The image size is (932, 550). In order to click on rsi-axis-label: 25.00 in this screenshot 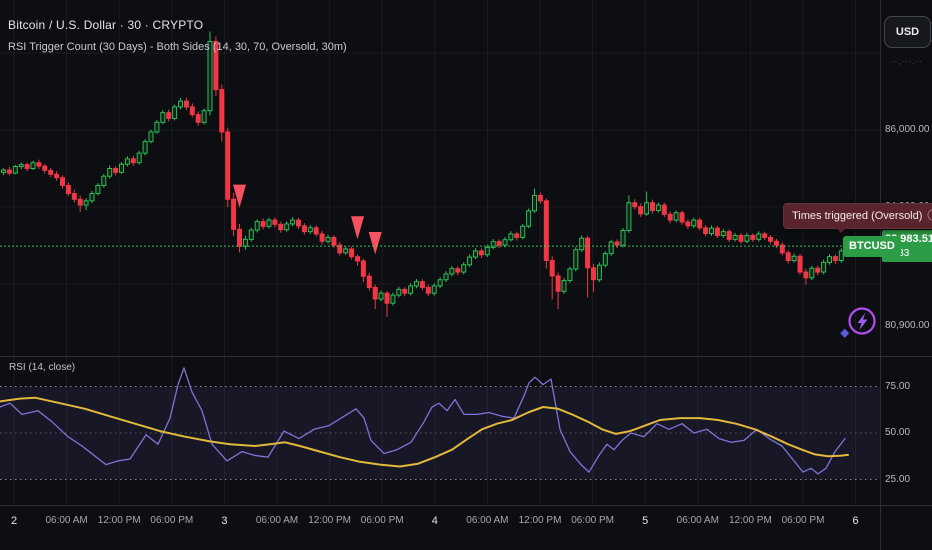, I will do `click(898, 479)`.